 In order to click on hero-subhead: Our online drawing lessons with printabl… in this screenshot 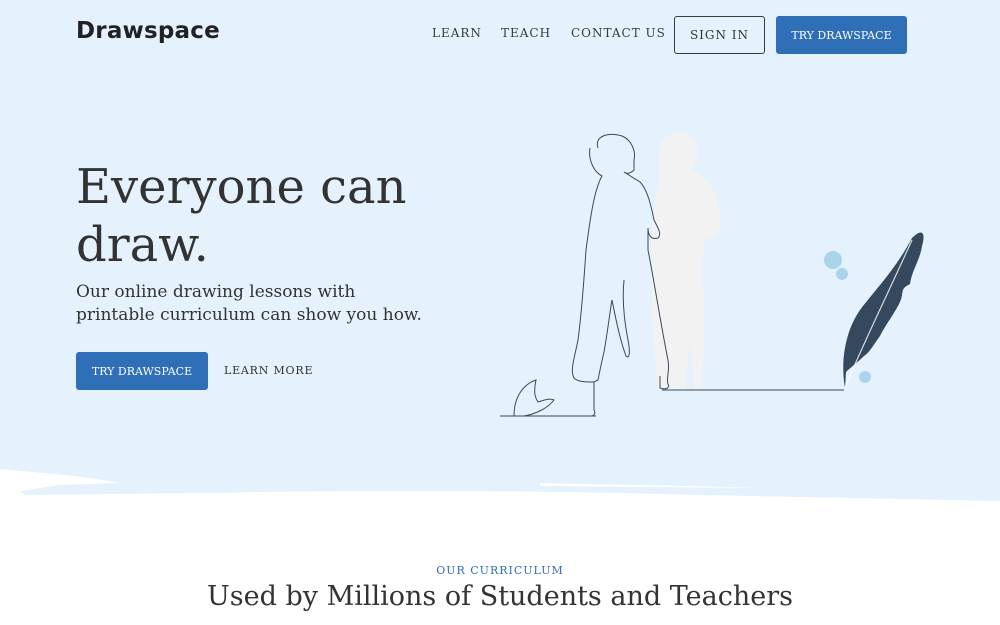, I will do `click(249, 303)`.